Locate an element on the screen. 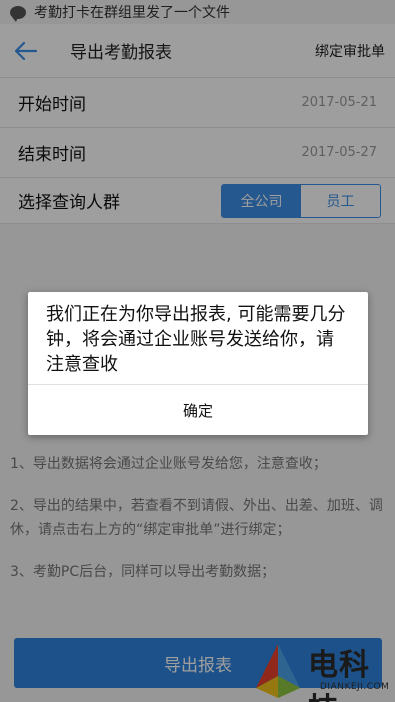 This screenshot has width=395, height=702. confirm-button: 确定 is located at coordinates (198, 410).